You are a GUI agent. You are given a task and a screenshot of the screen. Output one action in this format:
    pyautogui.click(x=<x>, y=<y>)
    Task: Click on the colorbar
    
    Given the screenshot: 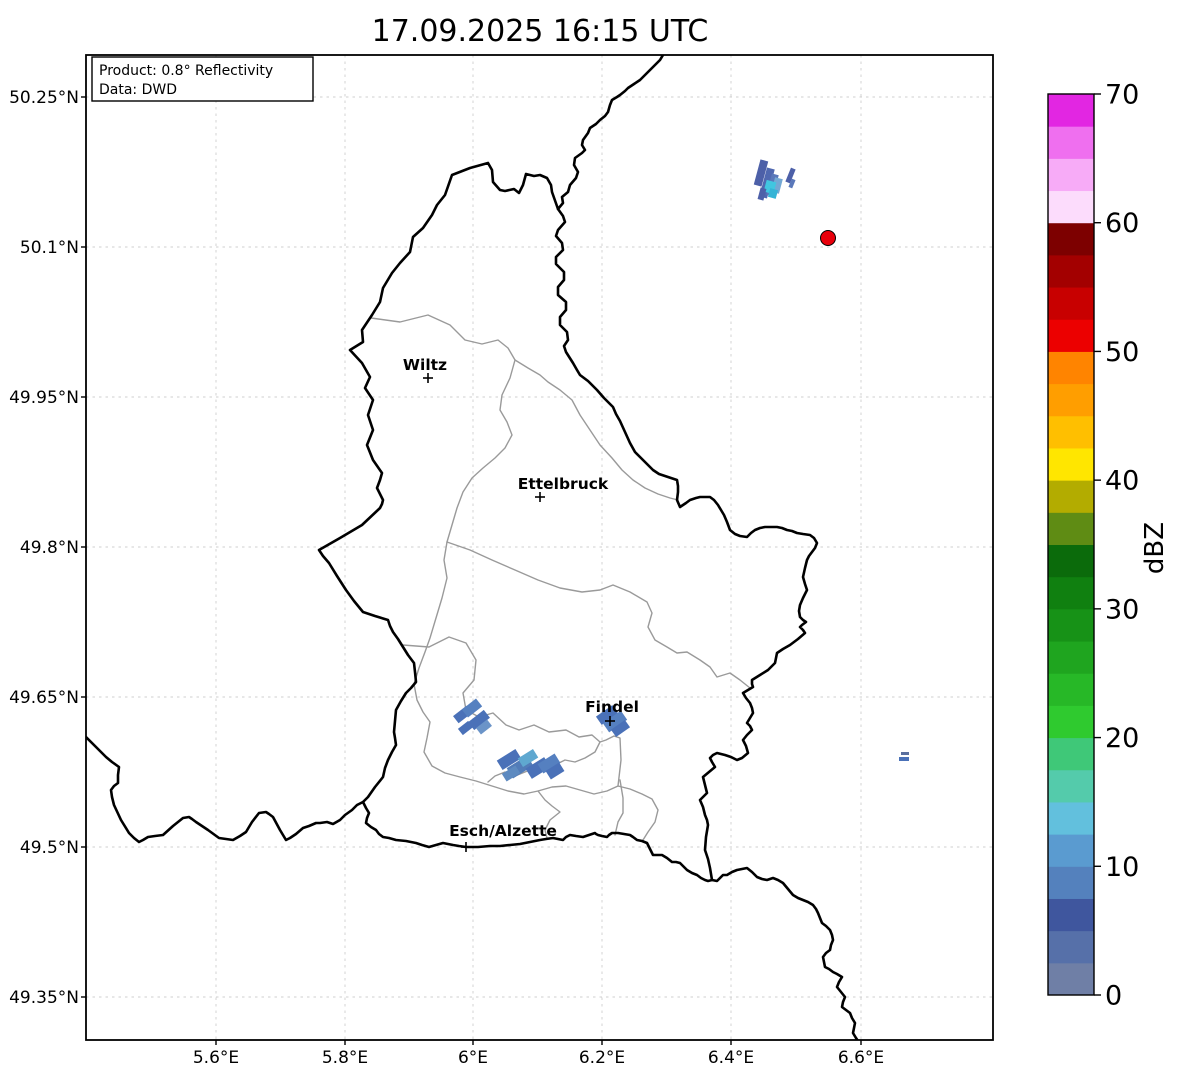 What is the action you would take?
    pyautogui.click(x=1071, y=545)
    